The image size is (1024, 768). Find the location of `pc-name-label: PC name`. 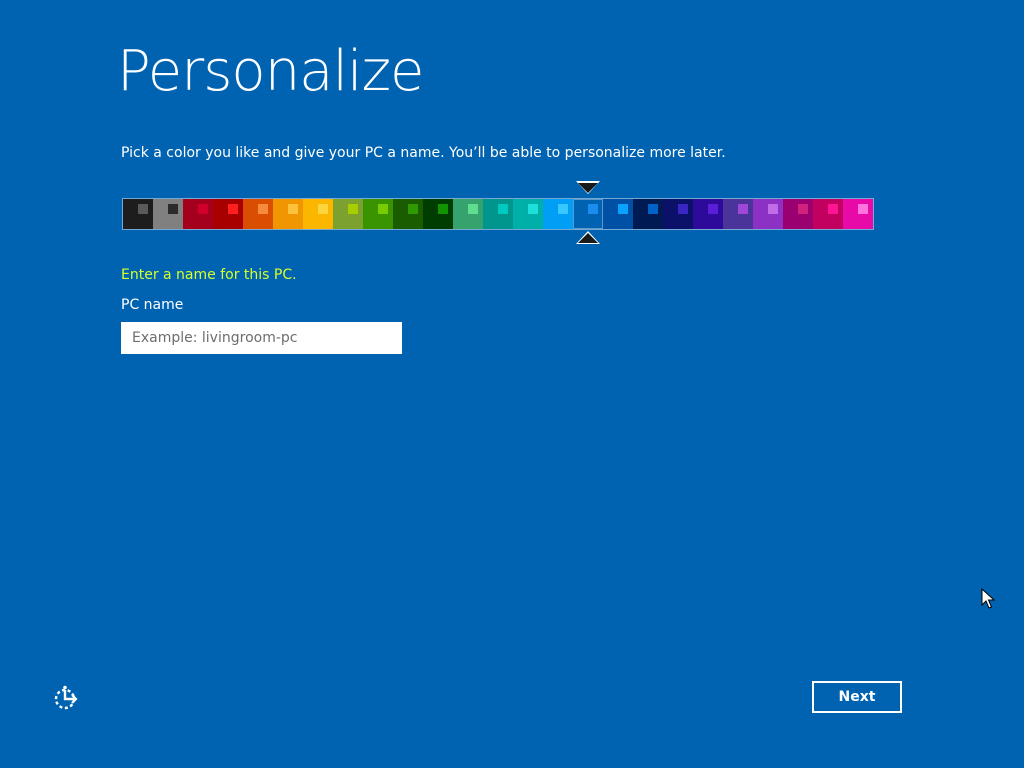

pc-name-label: PC name is located at coordinates (152, 305).